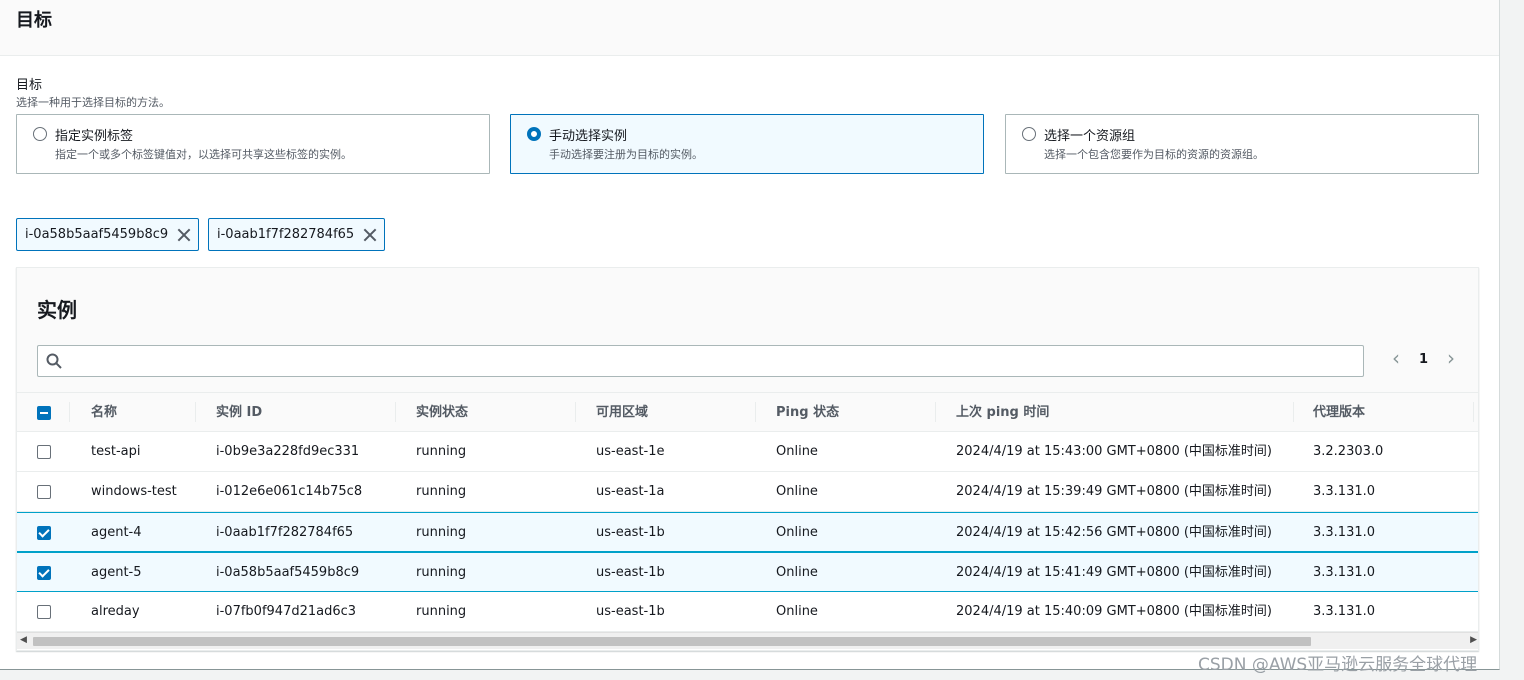 This screenshot has height=680, width=1524. What do you see at coordinates (116, 451) in the screenshot?
I see `cell-name: test-api` at bounding box center [116, 451].